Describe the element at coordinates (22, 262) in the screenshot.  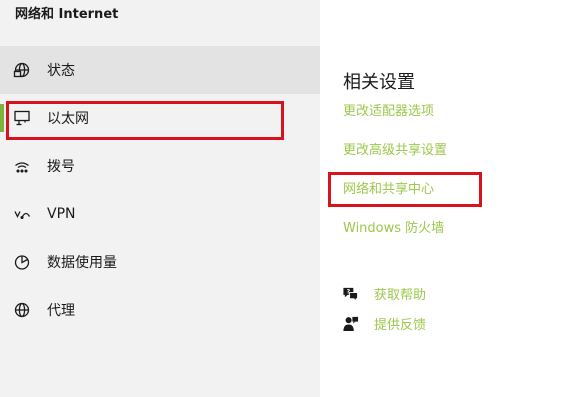
I see `data-usage-icon` at that location.